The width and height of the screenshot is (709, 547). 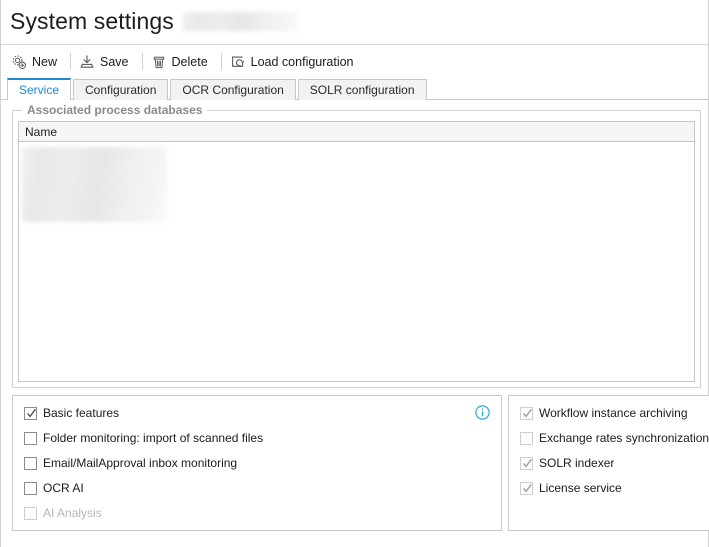 I want to click on ocr-ai-checkbox, so click(x=30, y=488).